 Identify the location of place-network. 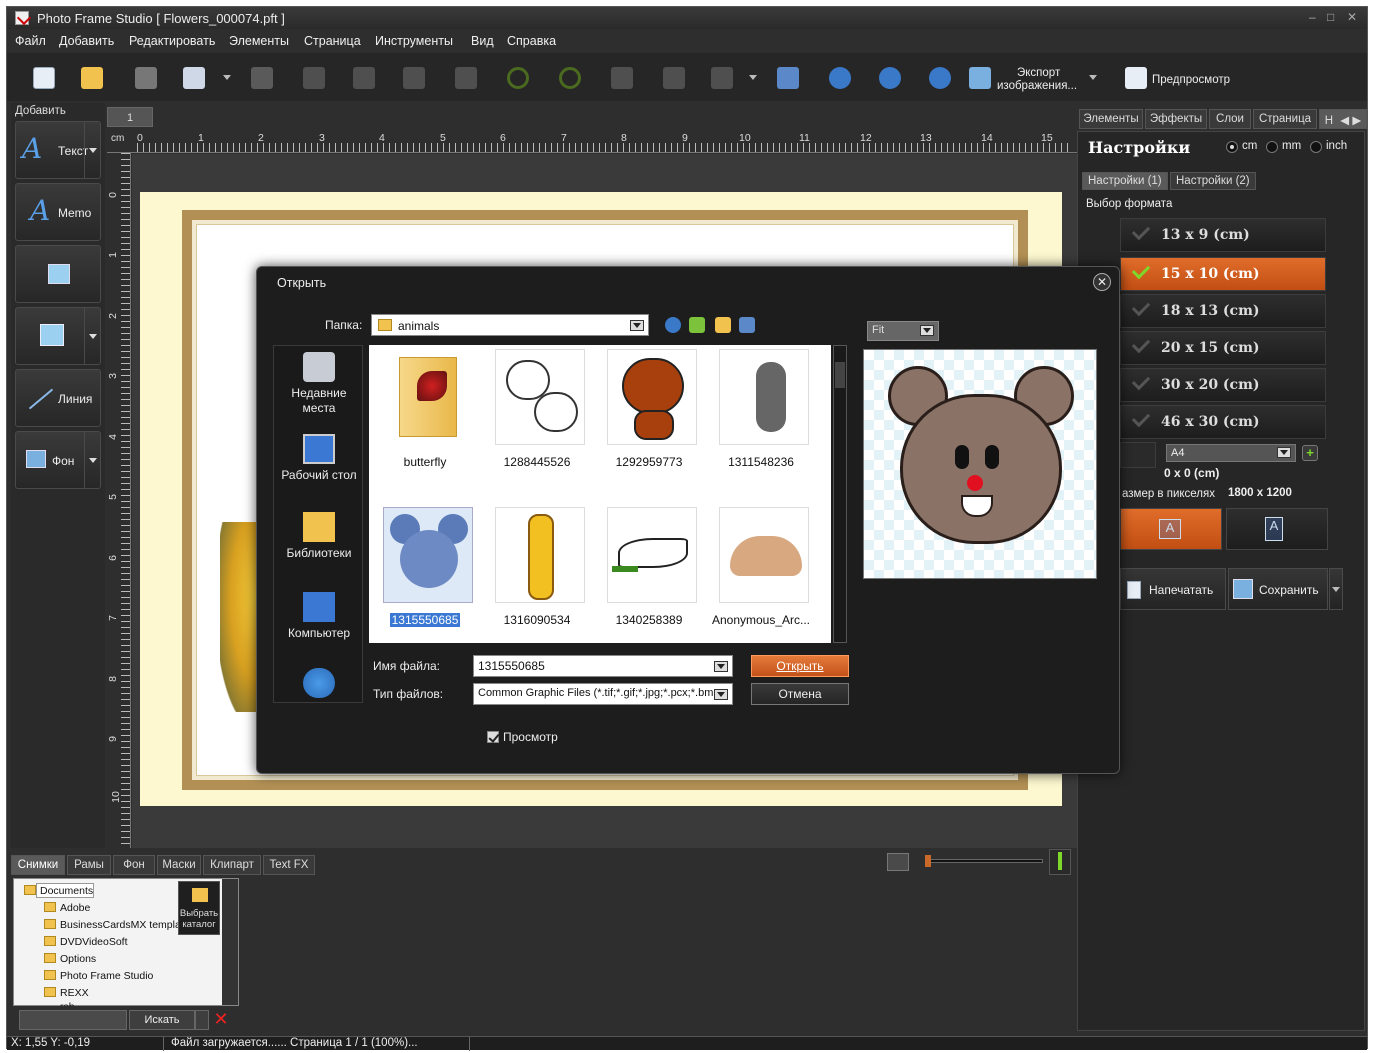
(319, 685).